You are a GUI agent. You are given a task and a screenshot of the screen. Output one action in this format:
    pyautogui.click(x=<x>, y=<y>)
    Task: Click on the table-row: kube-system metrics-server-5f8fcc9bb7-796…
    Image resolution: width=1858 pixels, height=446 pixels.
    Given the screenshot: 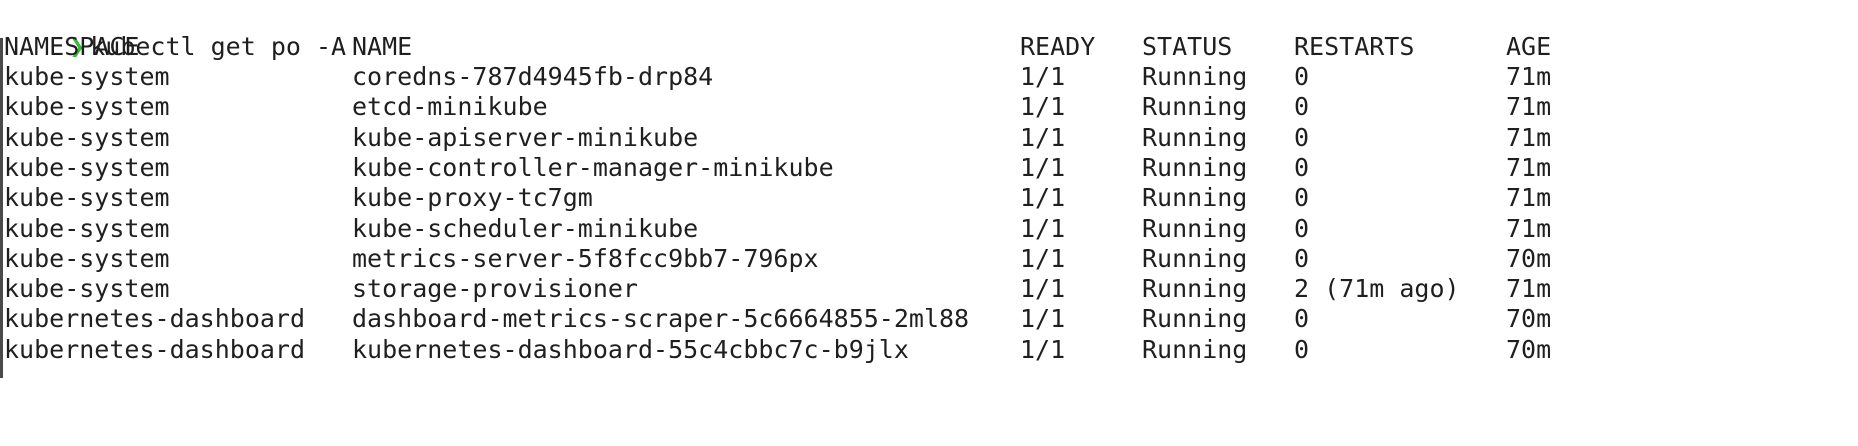 What is the action you would take?
    pyautogui.click(x=929, y=259)
    